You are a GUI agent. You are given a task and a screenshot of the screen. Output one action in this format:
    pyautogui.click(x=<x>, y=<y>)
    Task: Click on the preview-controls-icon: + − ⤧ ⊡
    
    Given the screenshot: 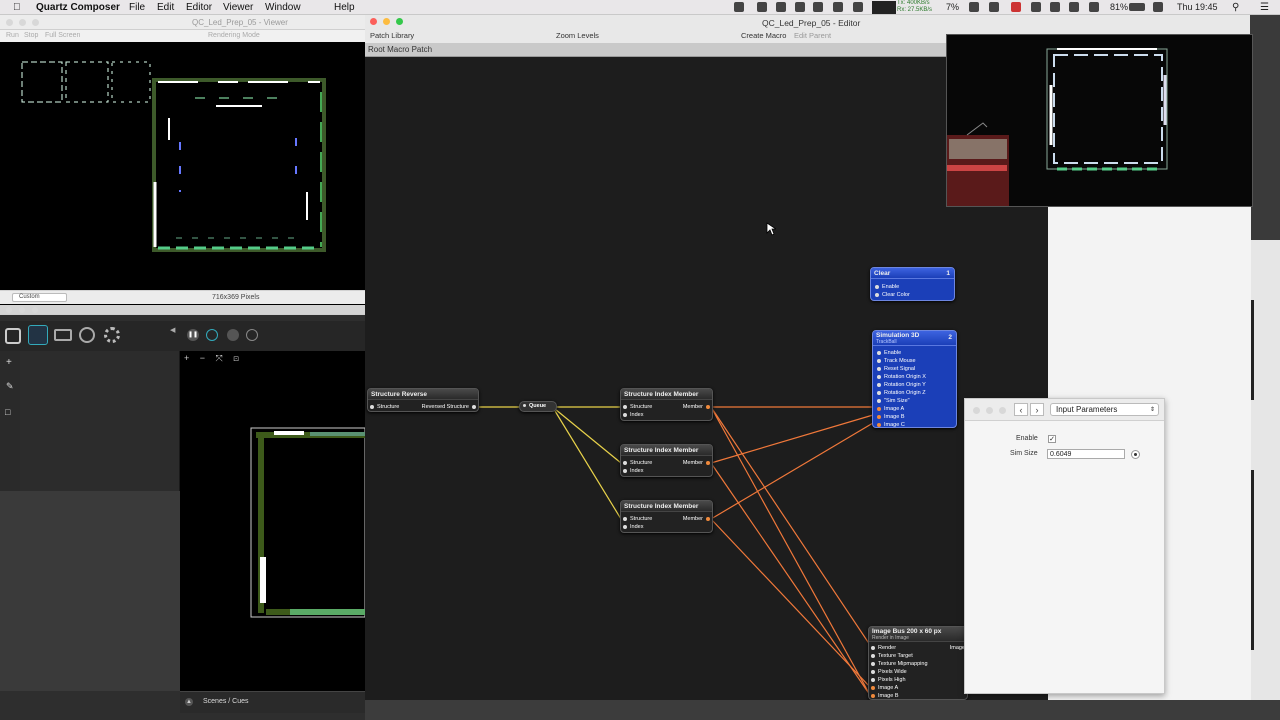 What is the action you would take?
    pyautogui.click(x=213, y=358)
    